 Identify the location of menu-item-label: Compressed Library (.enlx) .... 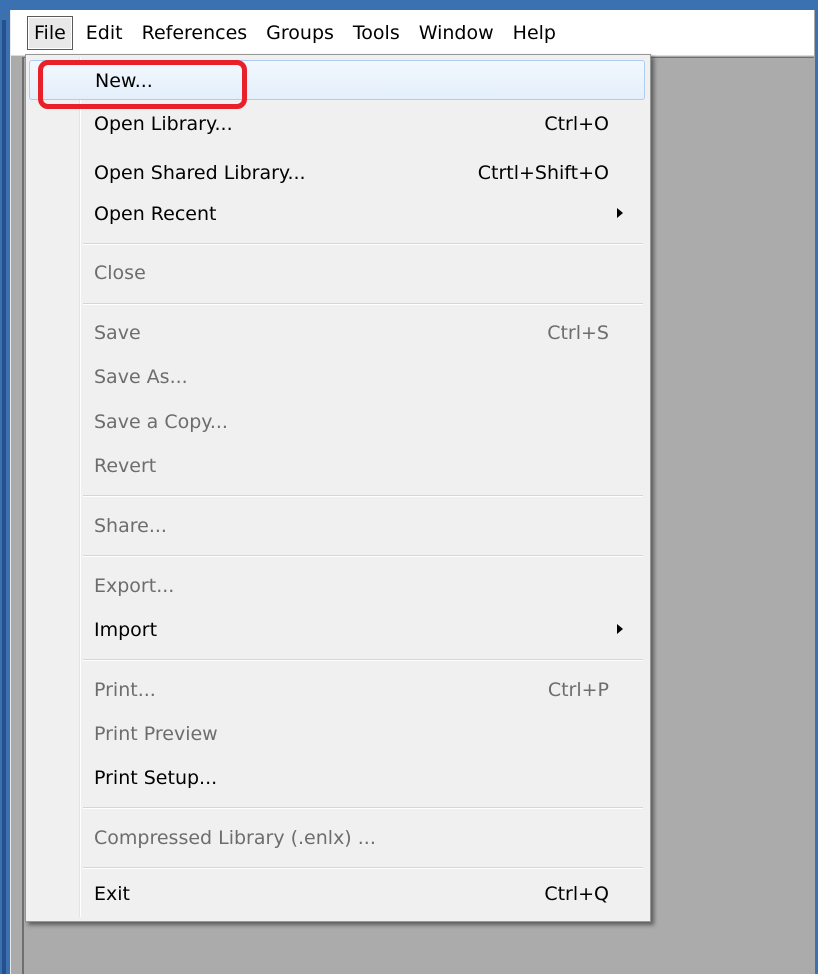
(235, 838).